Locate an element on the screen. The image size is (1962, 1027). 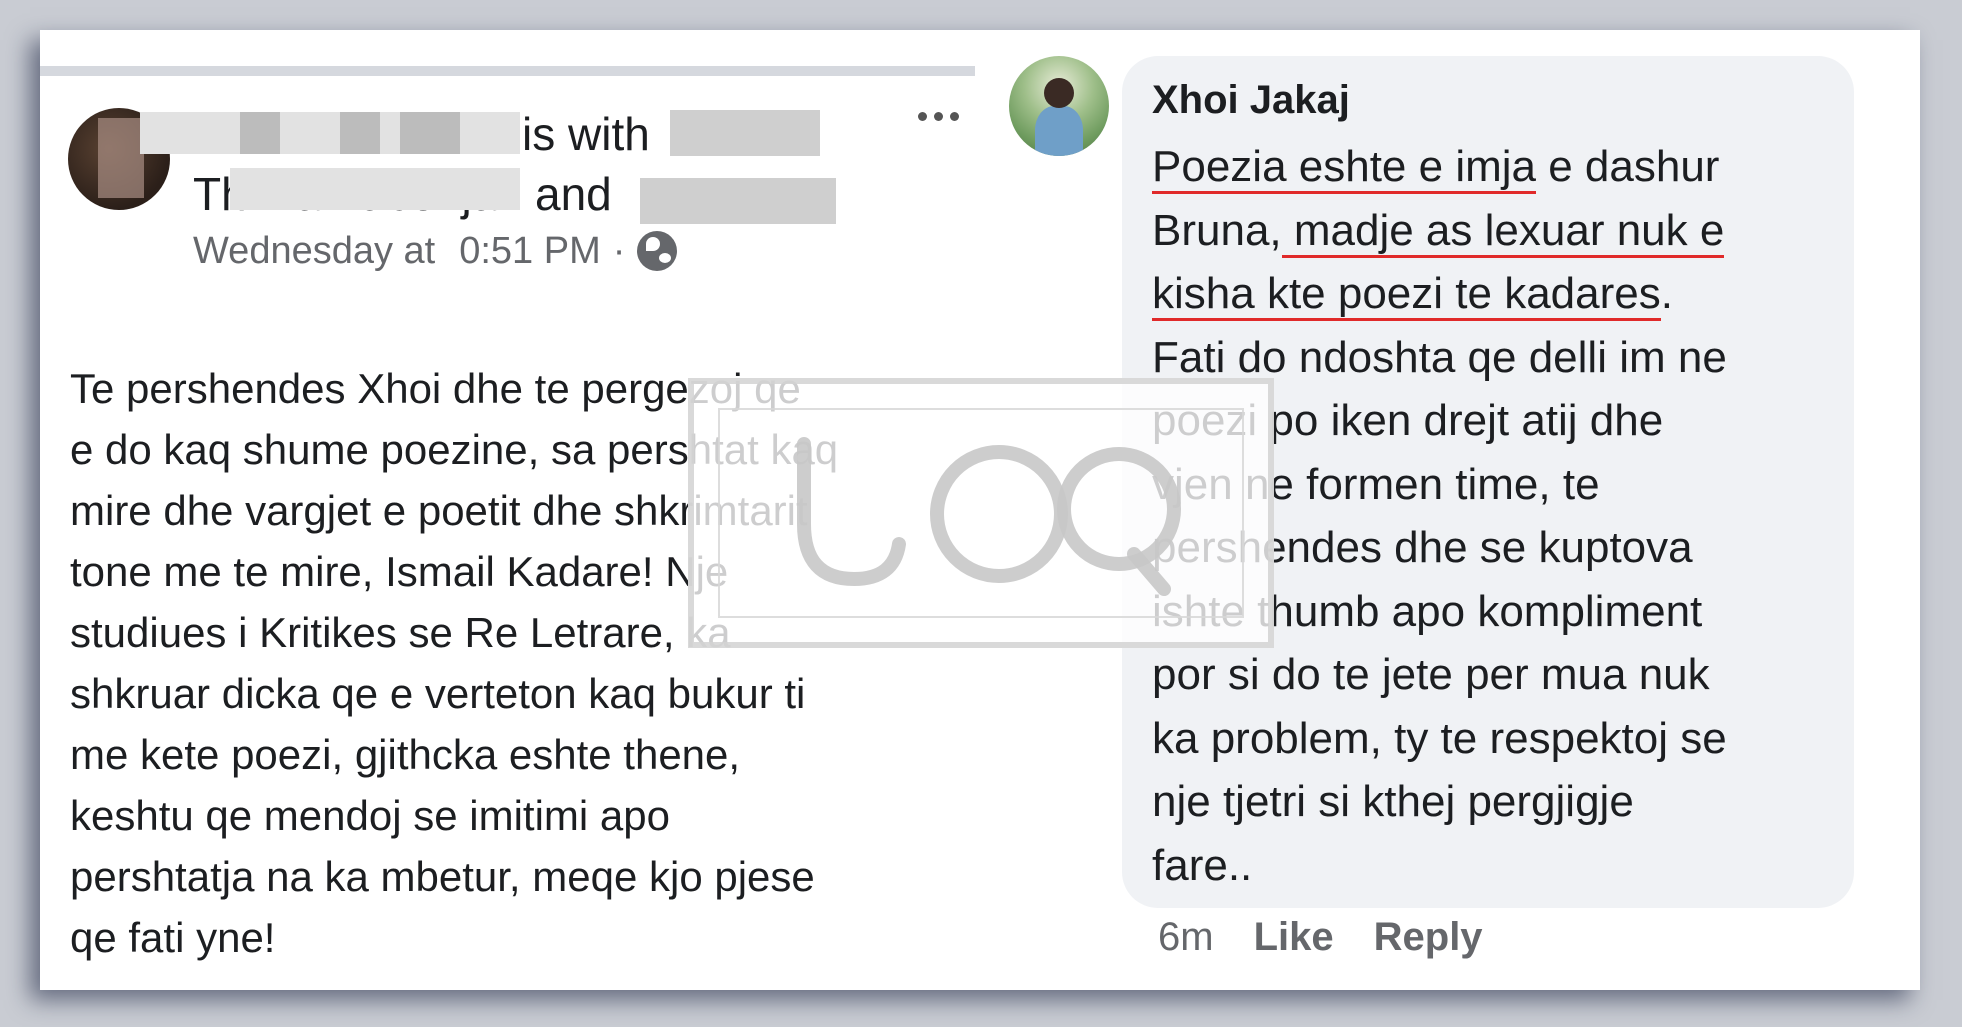
underlined-text: Poezia eshte e imja is located at coordinates (1344, 168).